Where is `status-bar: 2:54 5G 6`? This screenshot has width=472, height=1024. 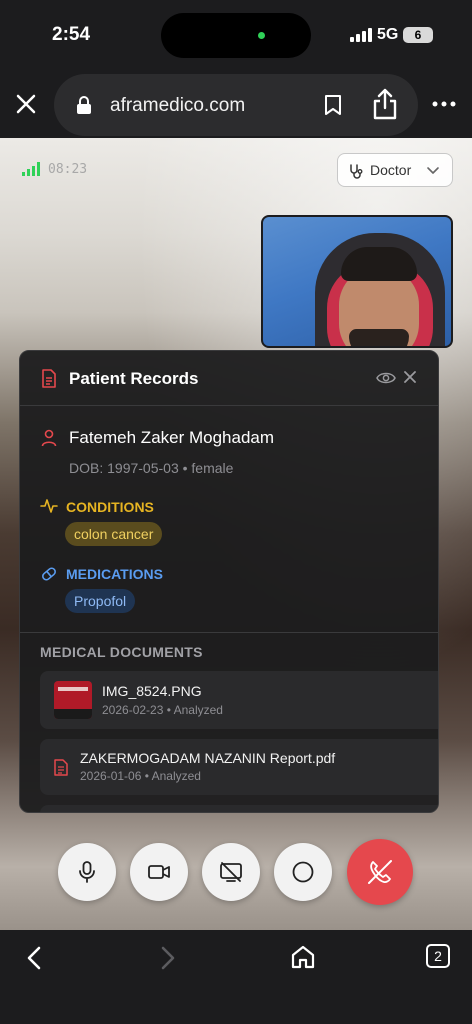
status-bar: 2:54 5G 6 is located at coordinates (236, 35).